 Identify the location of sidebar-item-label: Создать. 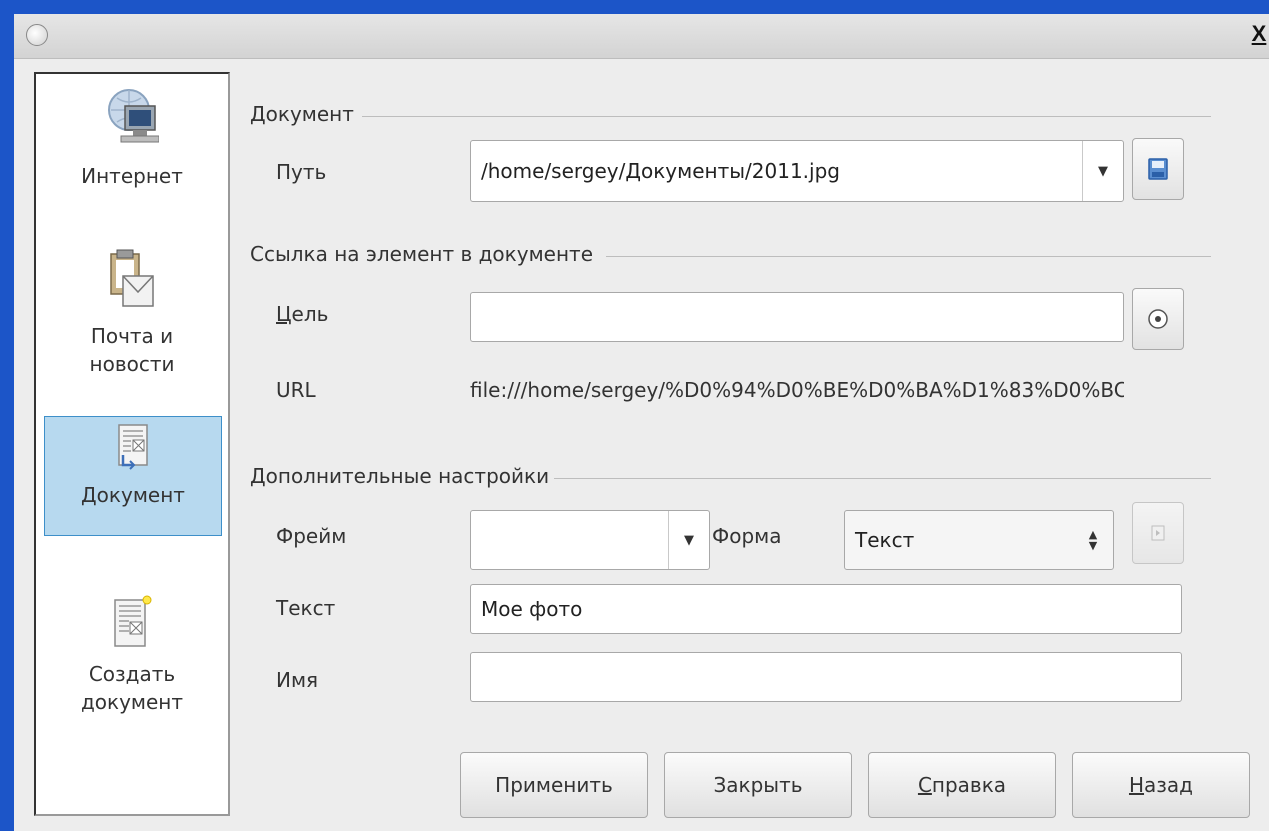
(132, 674).